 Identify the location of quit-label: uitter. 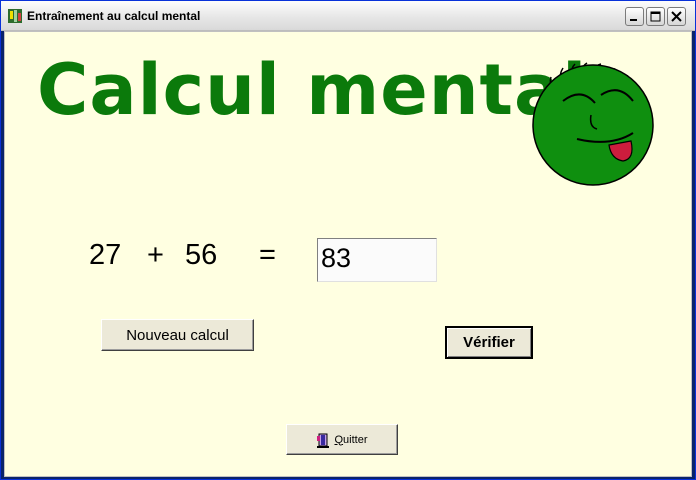
(355, 439).